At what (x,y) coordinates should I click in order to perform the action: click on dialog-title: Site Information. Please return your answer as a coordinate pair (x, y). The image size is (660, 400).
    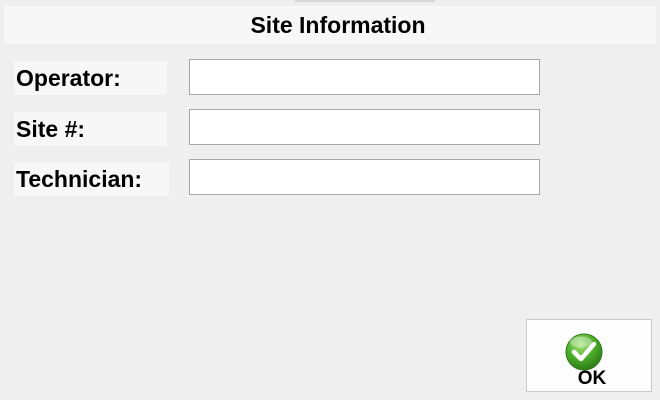
    Looking at the image, I should click on (338, 24).